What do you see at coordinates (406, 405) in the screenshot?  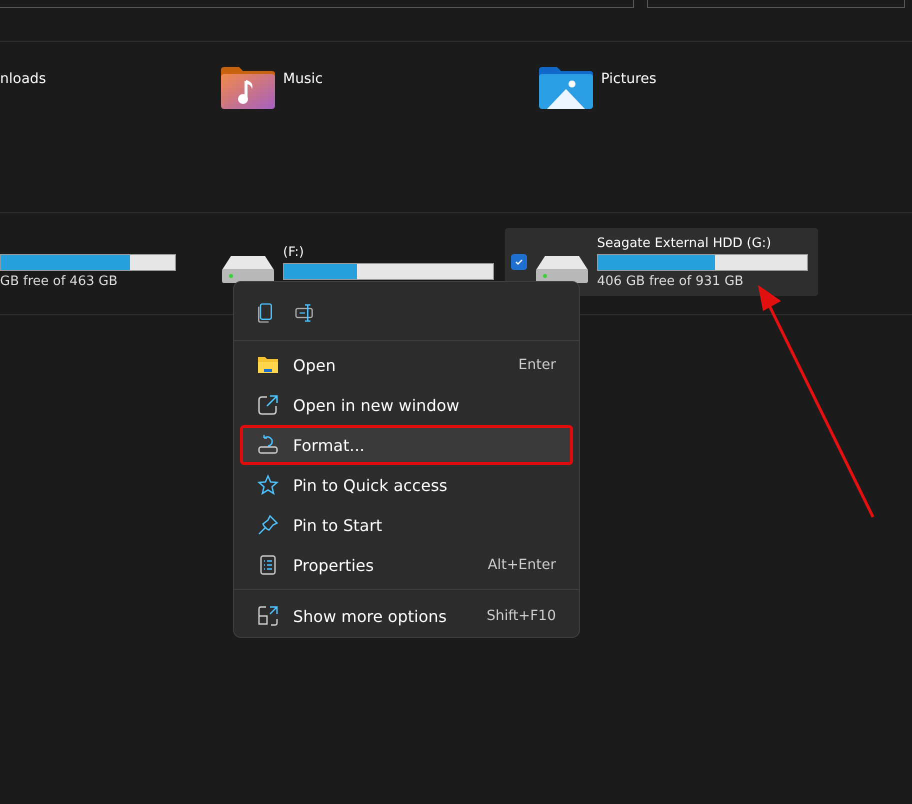 I see `menu-item: Open in new window` at bounding box center [406, 405].